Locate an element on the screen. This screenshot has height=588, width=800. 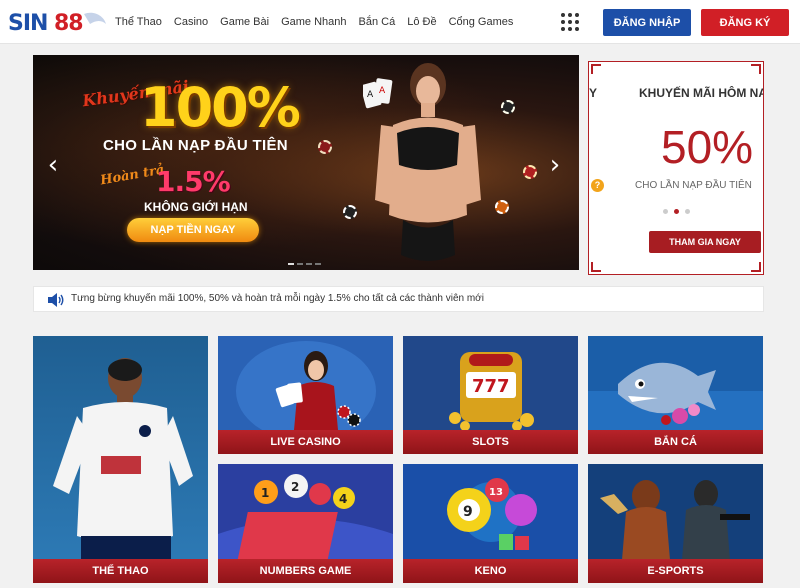
nav-game-bai: Game Bài is located at coordinates (244, 22).